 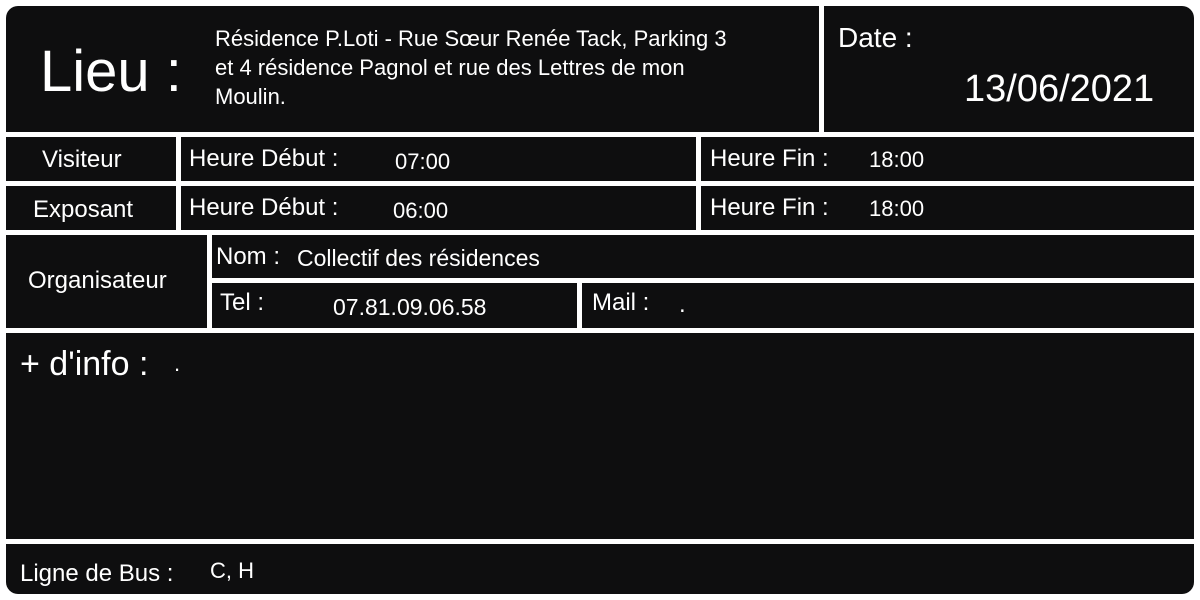 What do you see at coordinates (264, 158) in the screenshot?
I see `visiteur-debut-label: Heure Début :` at bounding box center [264, 158].